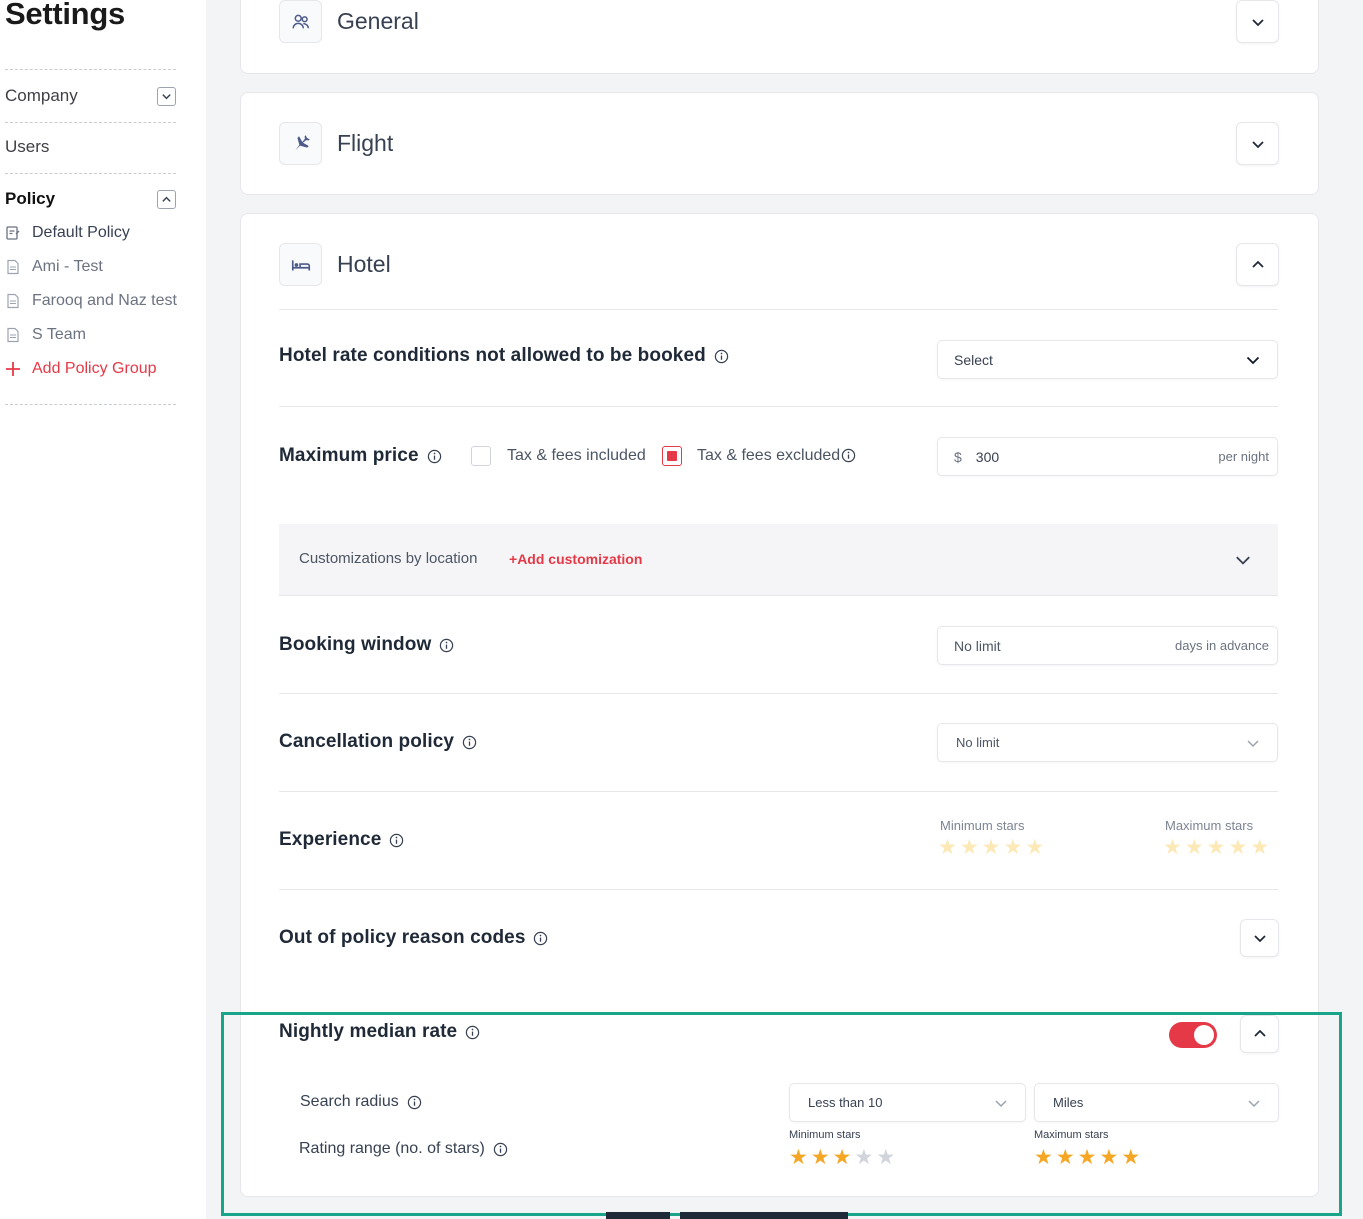  I want to click on general-header: General, so click(349, 21).